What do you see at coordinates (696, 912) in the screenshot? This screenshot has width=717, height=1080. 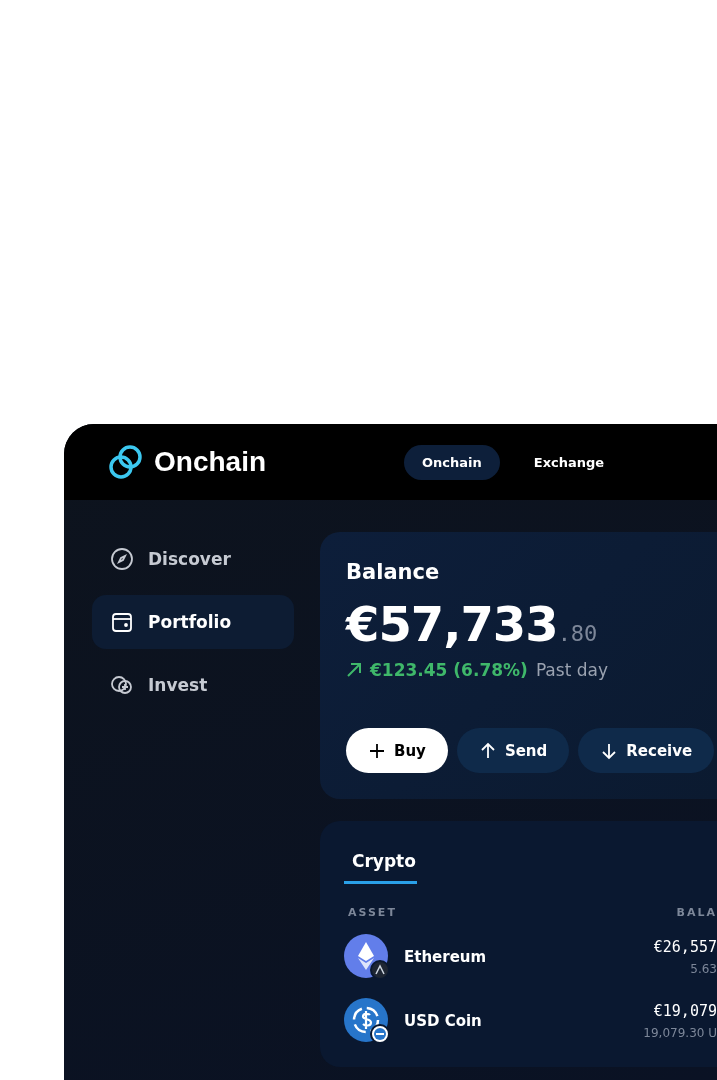 I see `column-header: BALA` at bounding box center [696, 912].